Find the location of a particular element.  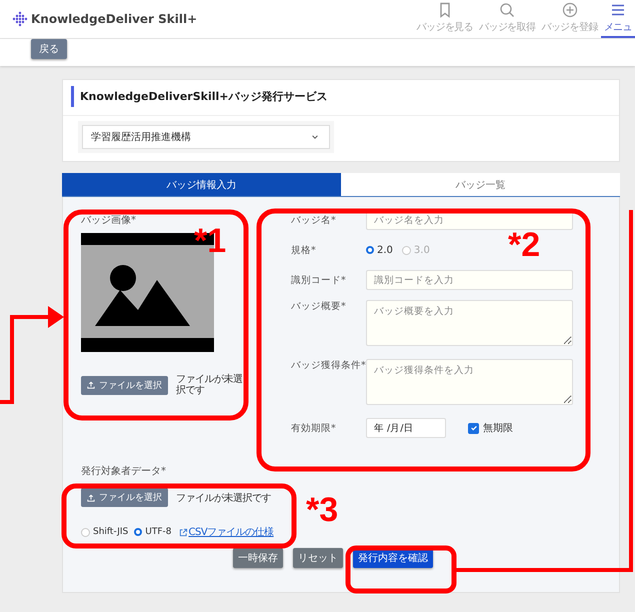

text-area: バッジ獲得条件を入力 is located at coordinates (469, 382).